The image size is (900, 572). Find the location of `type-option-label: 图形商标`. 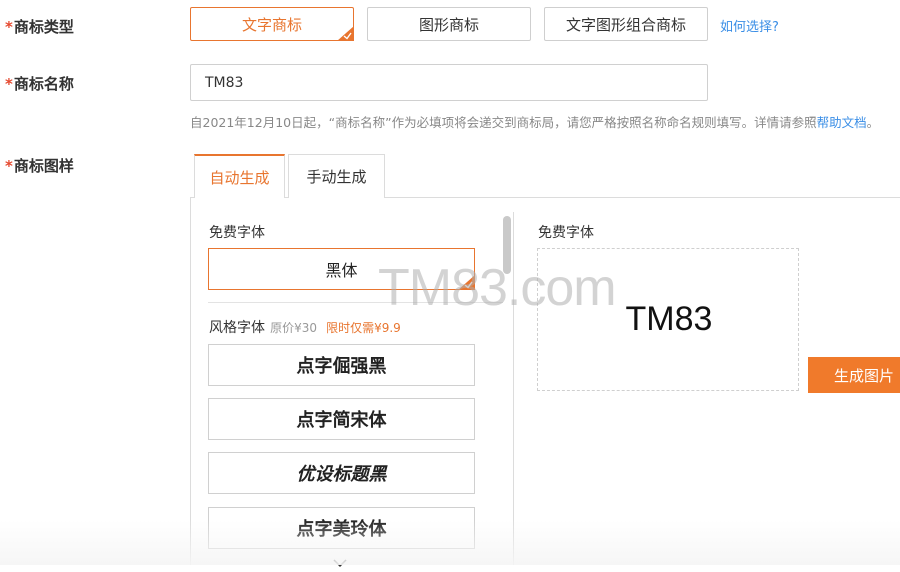

type-option-label: 图形商标 is located at coordinates (448, 24).